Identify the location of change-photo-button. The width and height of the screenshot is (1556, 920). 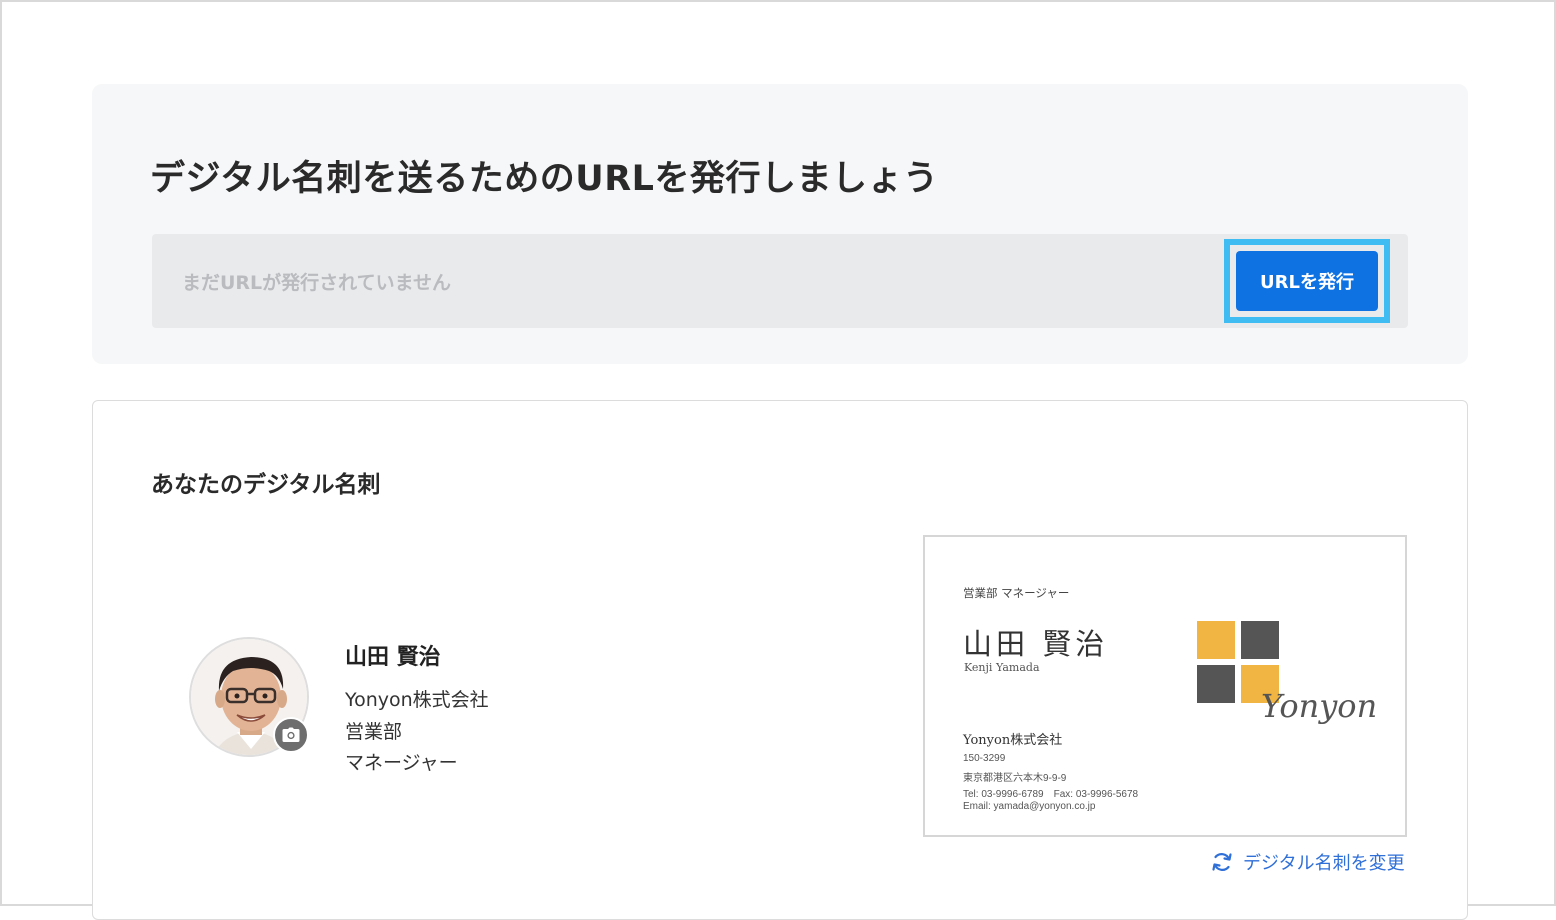
(291, 735).